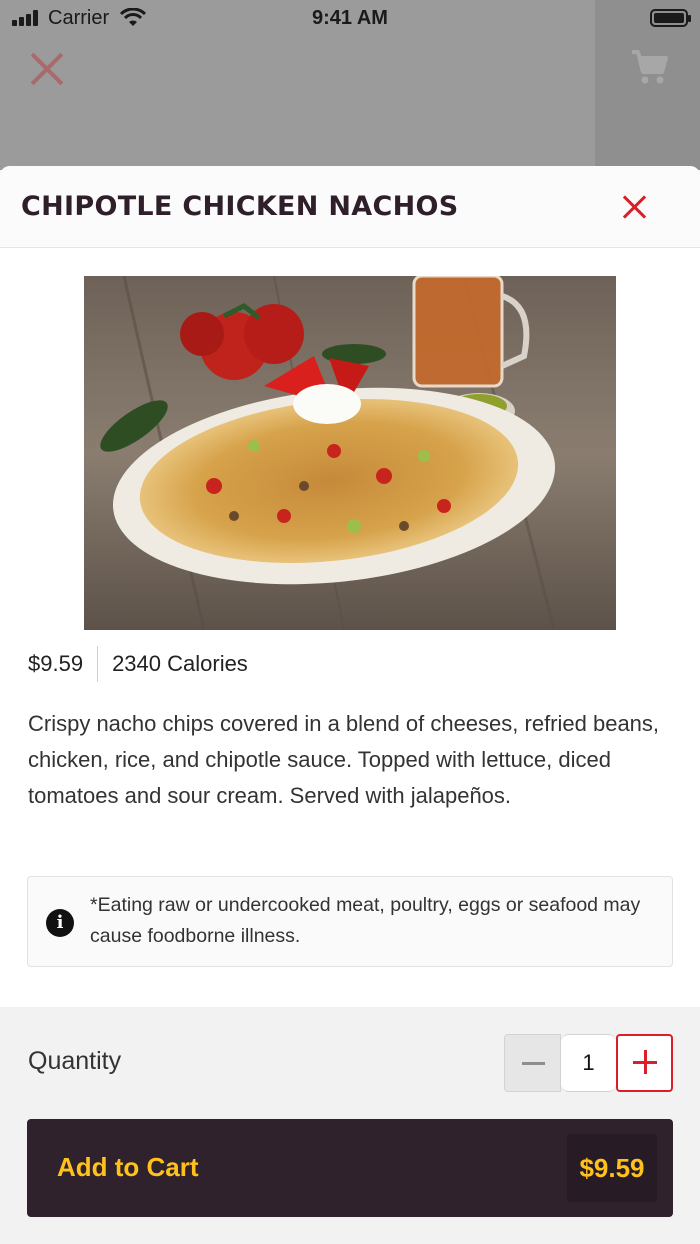 The height and width of the screenshot is (1244, 700). I want to click on info-icon: i, so click(60, 923).